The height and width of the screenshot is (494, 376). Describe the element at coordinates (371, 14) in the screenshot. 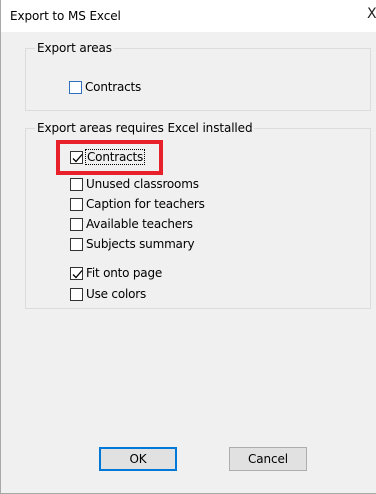

I see `close-icon: X` at that location.